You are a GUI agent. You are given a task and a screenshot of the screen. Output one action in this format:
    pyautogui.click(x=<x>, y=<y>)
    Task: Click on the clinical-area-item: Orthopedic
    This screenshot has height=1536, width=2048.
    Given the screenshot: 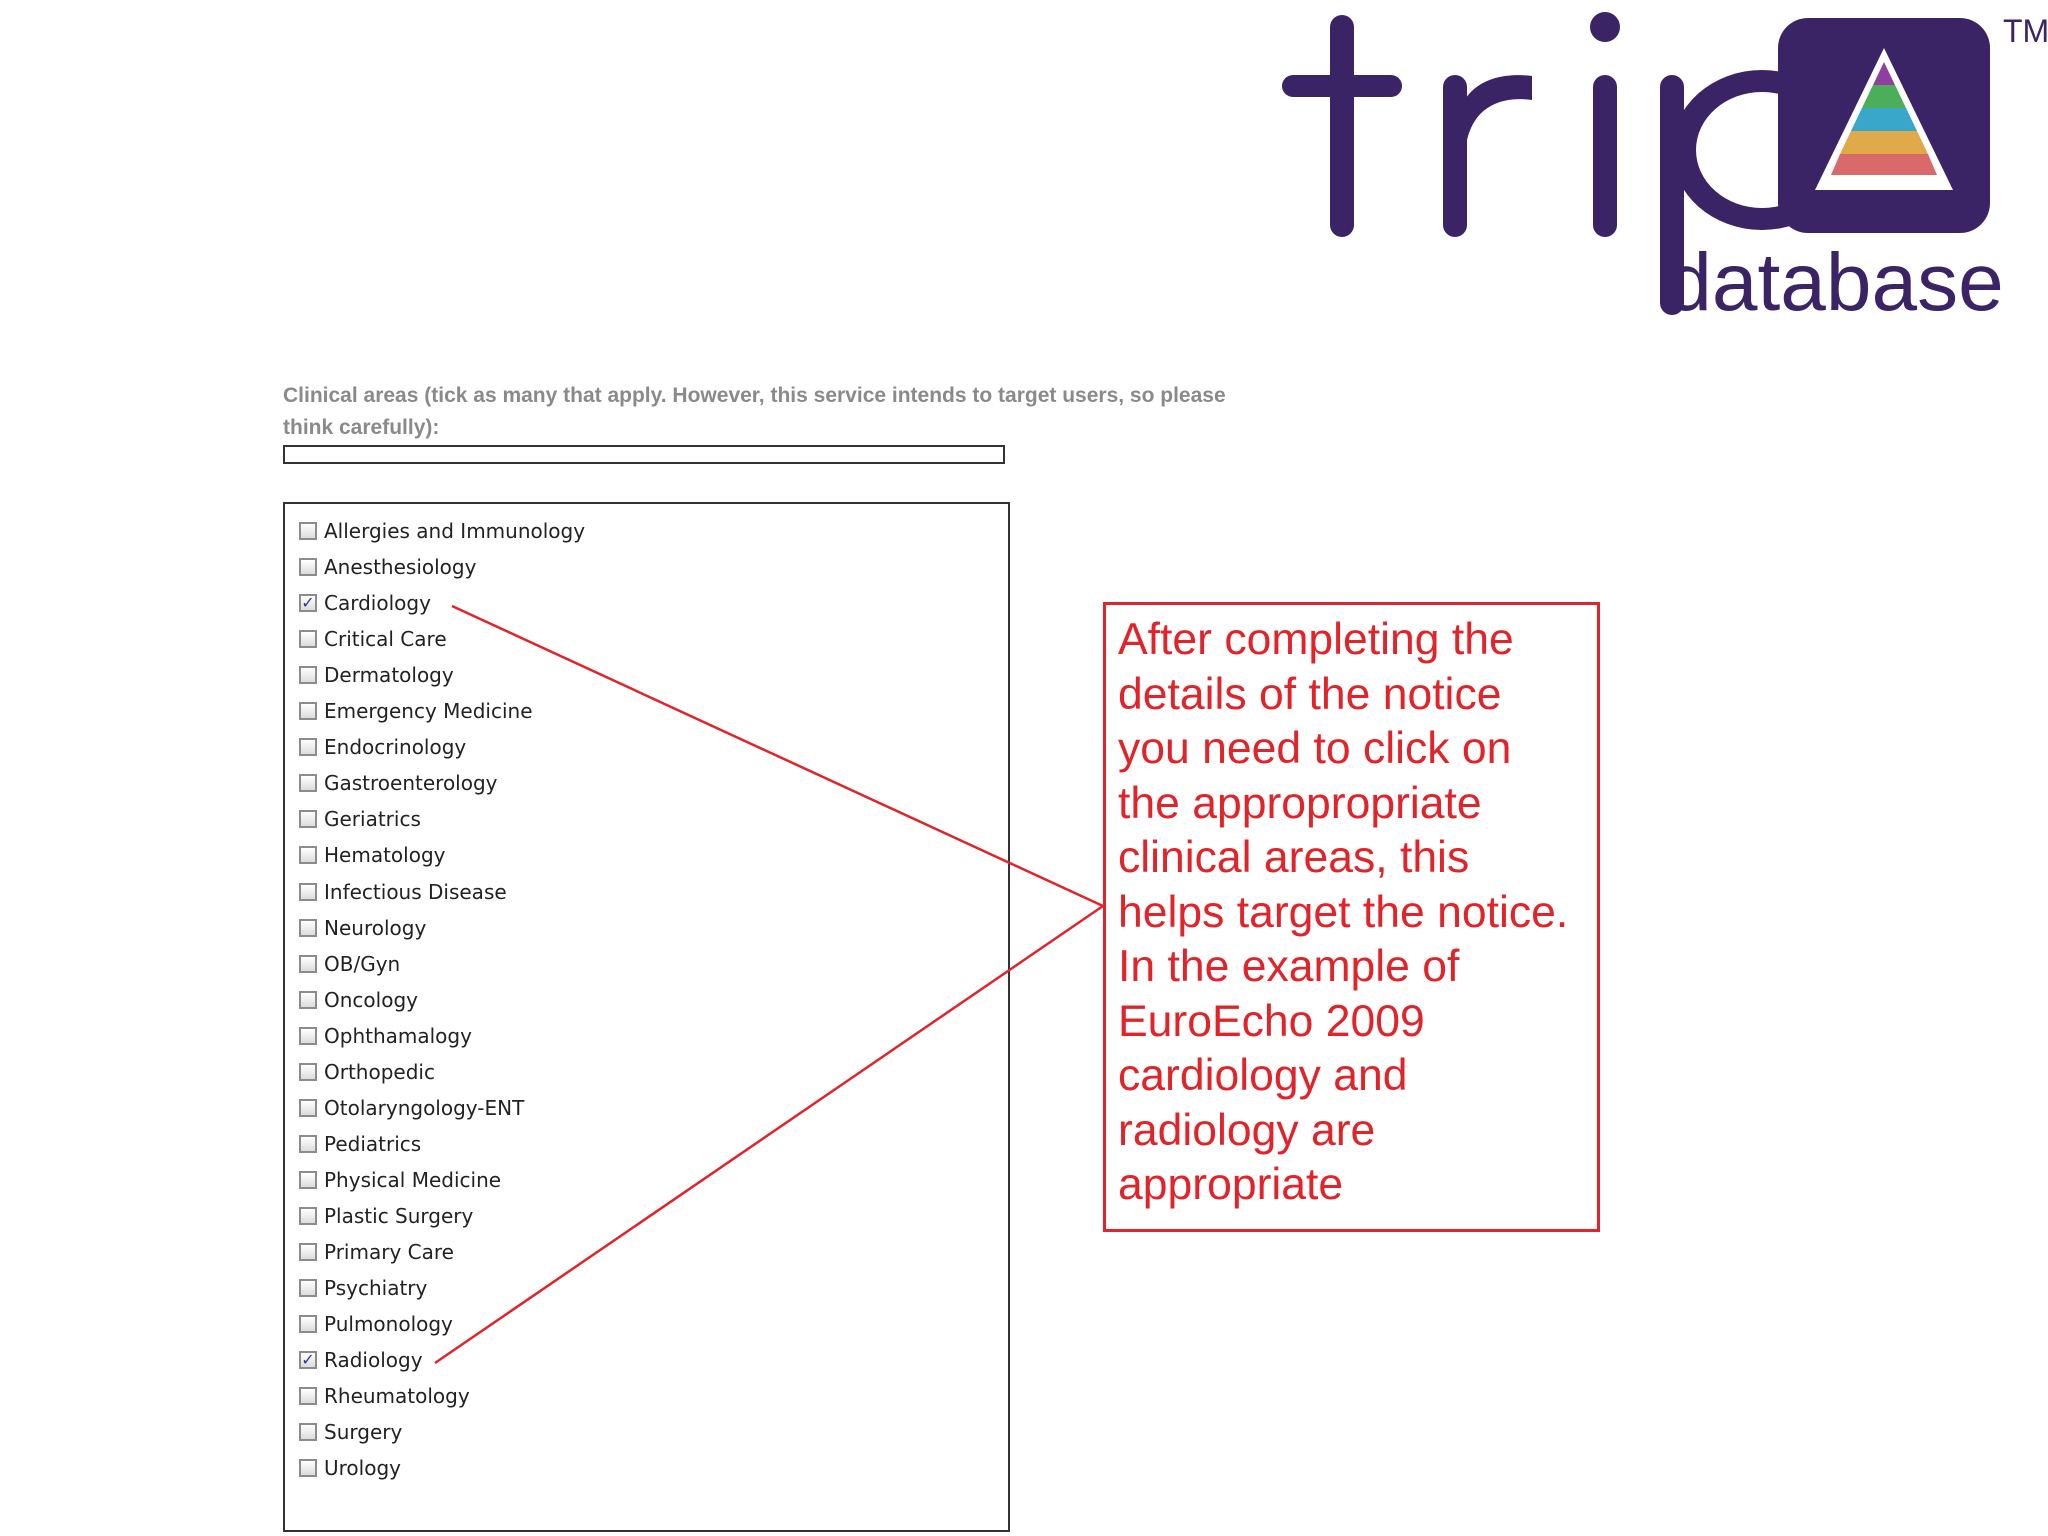 What is the action you would take?
    pyautogui.click(x=367, y=1072)
    